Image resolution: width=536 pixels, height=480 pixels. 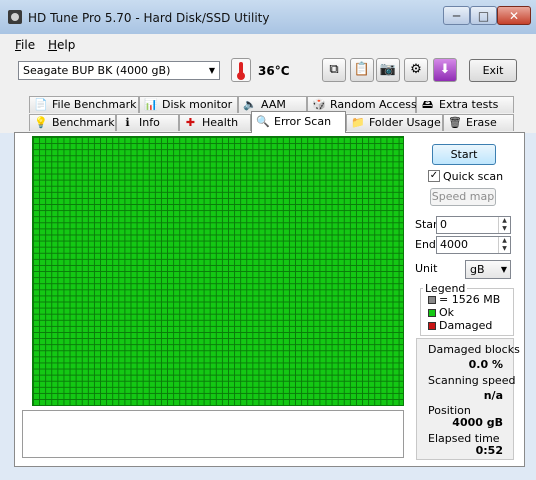 What do you see at coordinates (268, 44) in the screenshot?
I see `menu-bar` at bounding box center [268, 44].